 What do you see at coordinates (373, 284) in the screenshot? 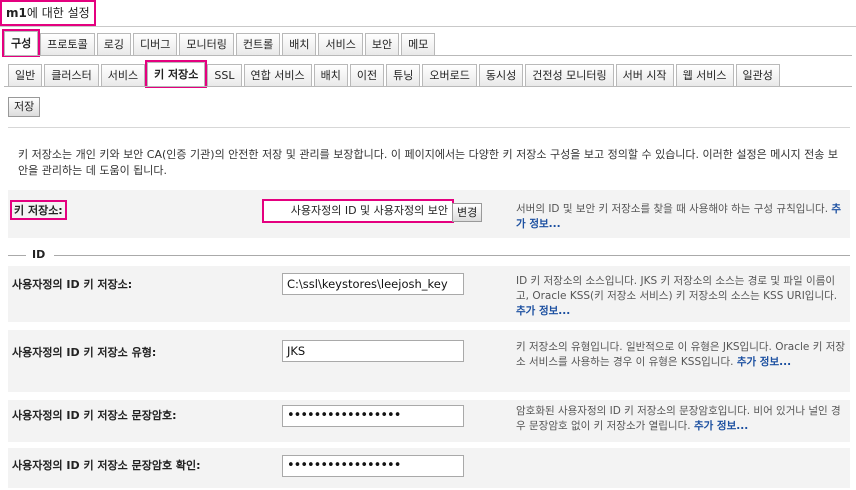
I see `custom-identity-keystore-input: C:\ssl\keystores\leejosh_key` at bounding box center [373, 284].